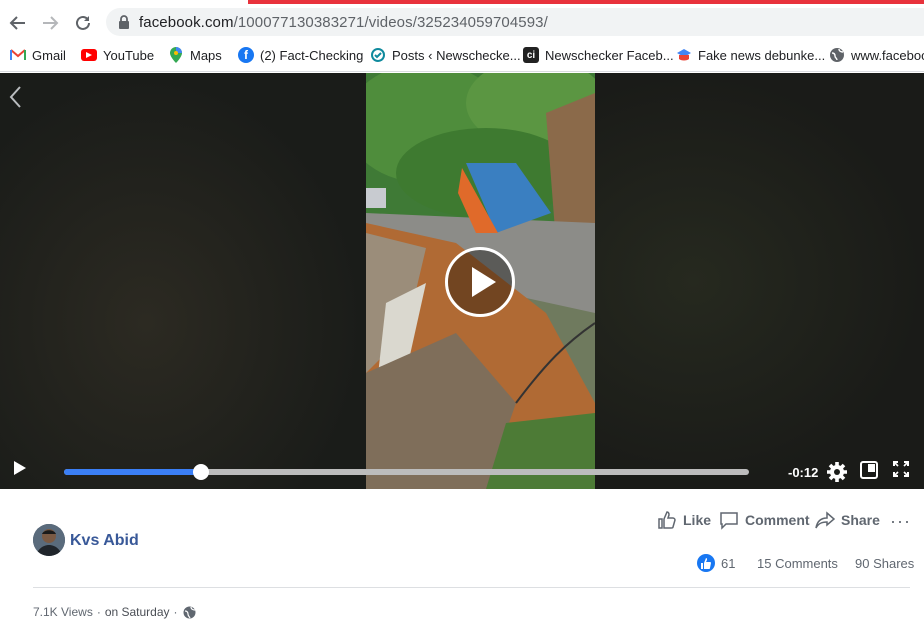 The image size is (924, 621). Describe the element at coordinates (531, 55) in the screenshot. I see `newschecker-c-icon: ci` at that location.